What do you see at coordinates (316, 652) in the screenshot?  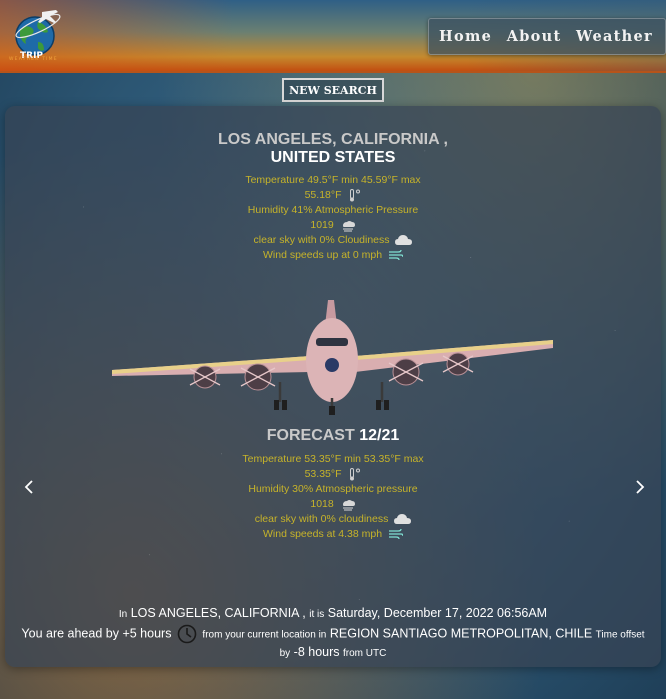 I see `offset-value: -8 hours` at bounding box center [316, 652].